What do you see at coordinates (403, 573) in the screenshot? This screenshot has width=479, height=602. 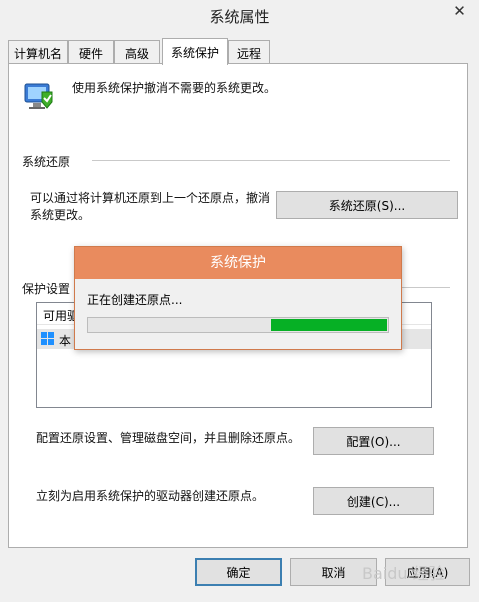 I see `watermark: Baidu 经验` at bounding box center [403, 573].